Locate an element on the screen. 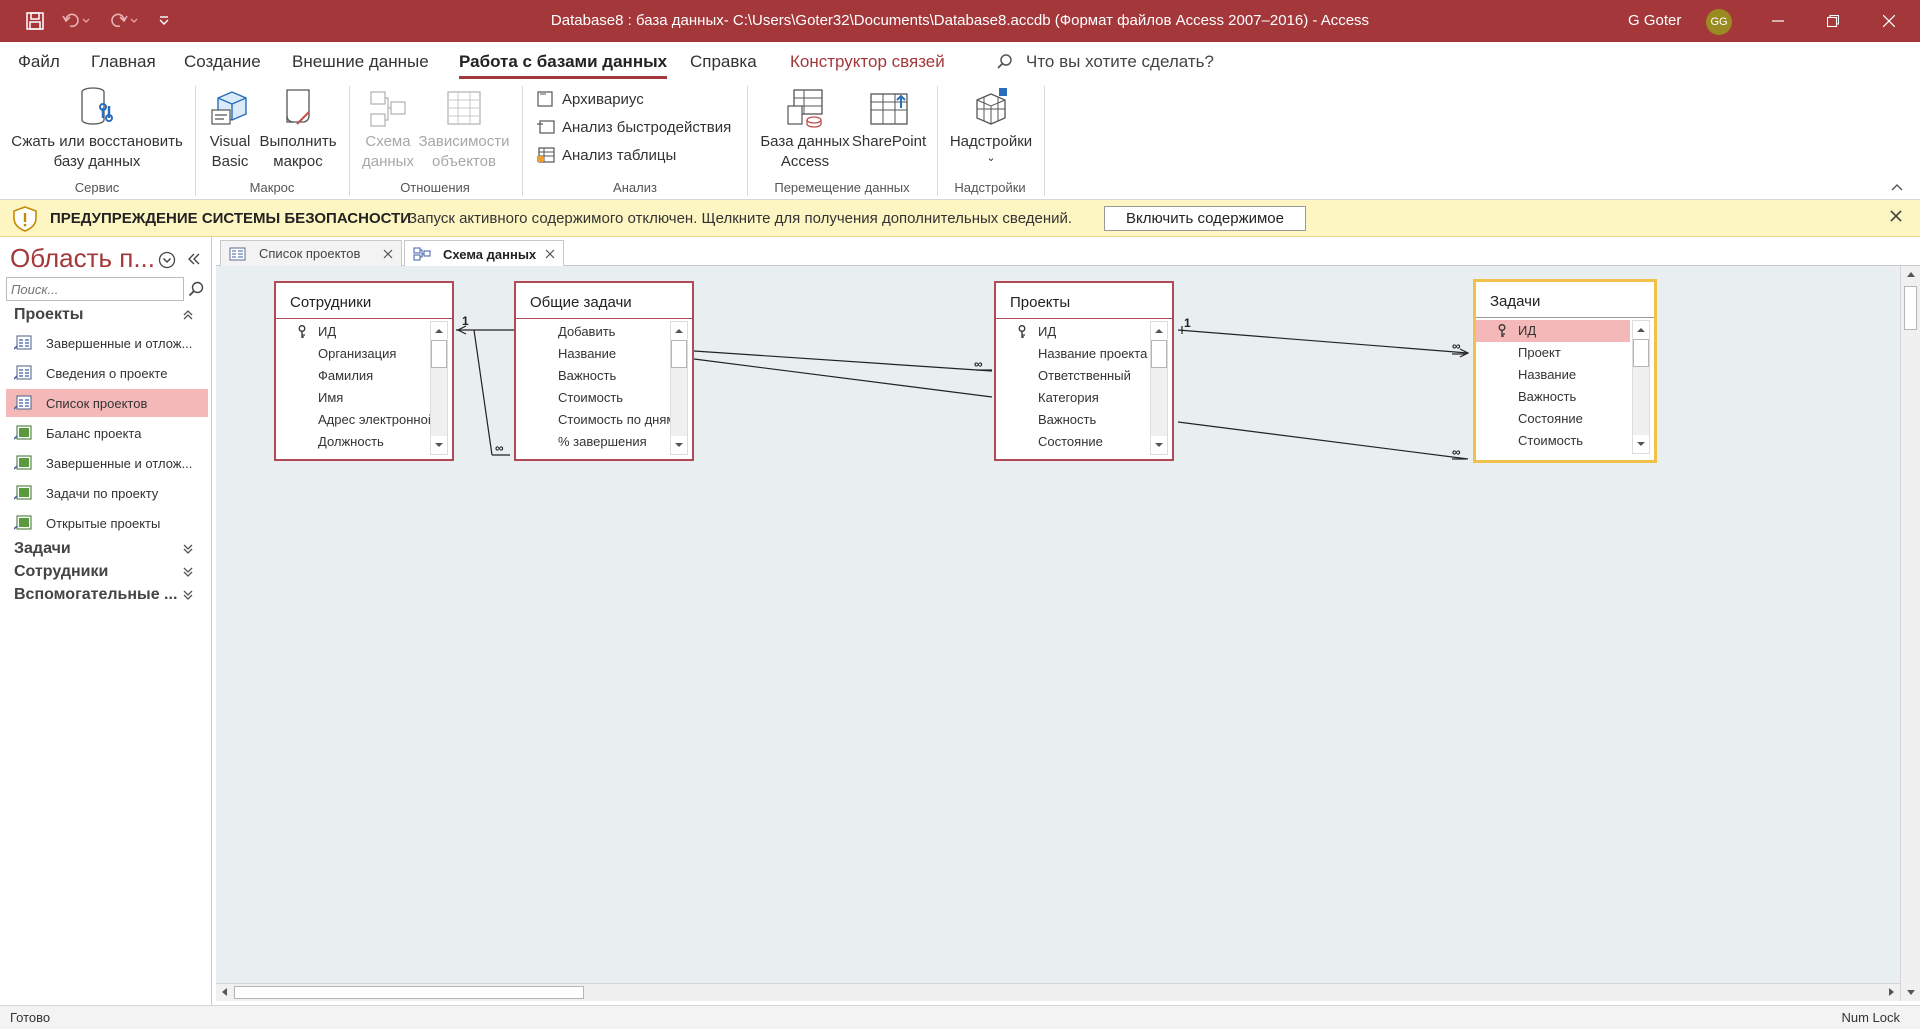 The width and height of the screenshot is (1920, 1029). table-title: Общие задачи is located at coordinates (604, 303).